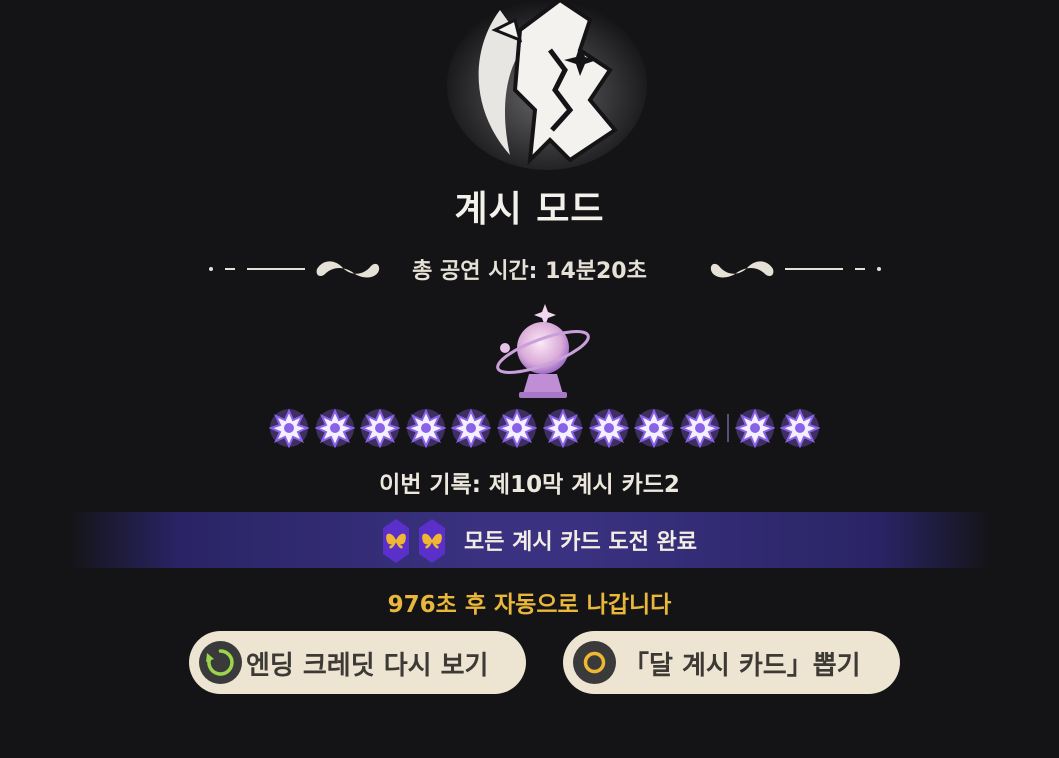  What do you see at coordinates (547, 85) in the screenshot?
I see `mode-emblem-icon` at bounding box center [547, 85].